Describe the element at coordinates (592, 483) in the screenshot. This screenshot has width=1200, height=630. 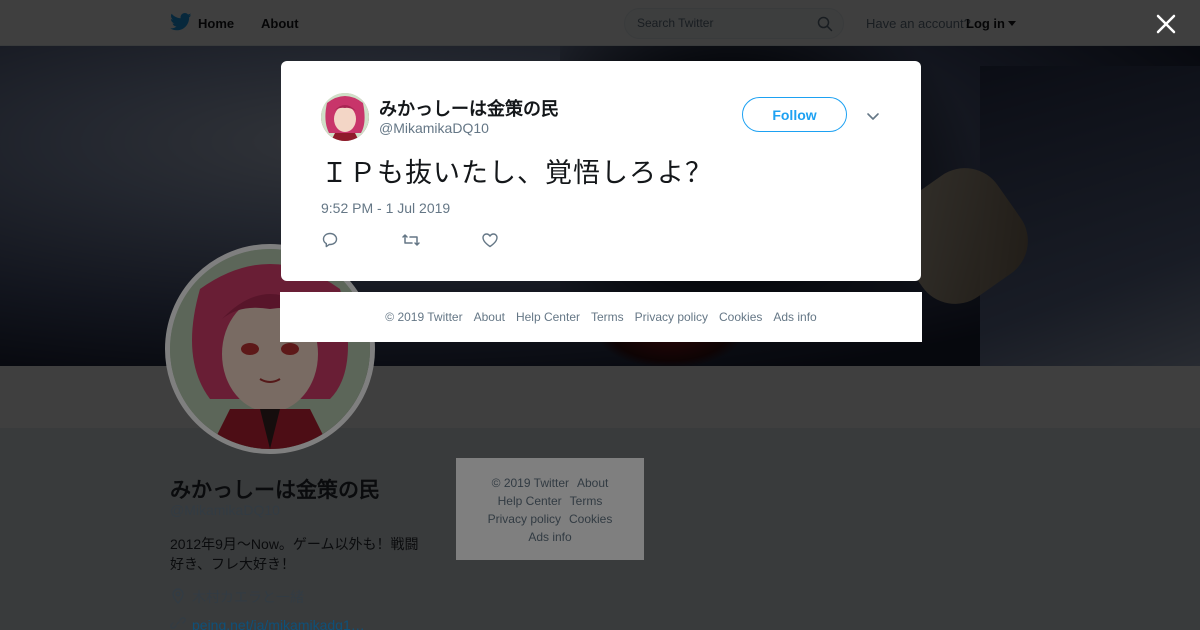
I see `sidebar-footer-about: About` at that location.